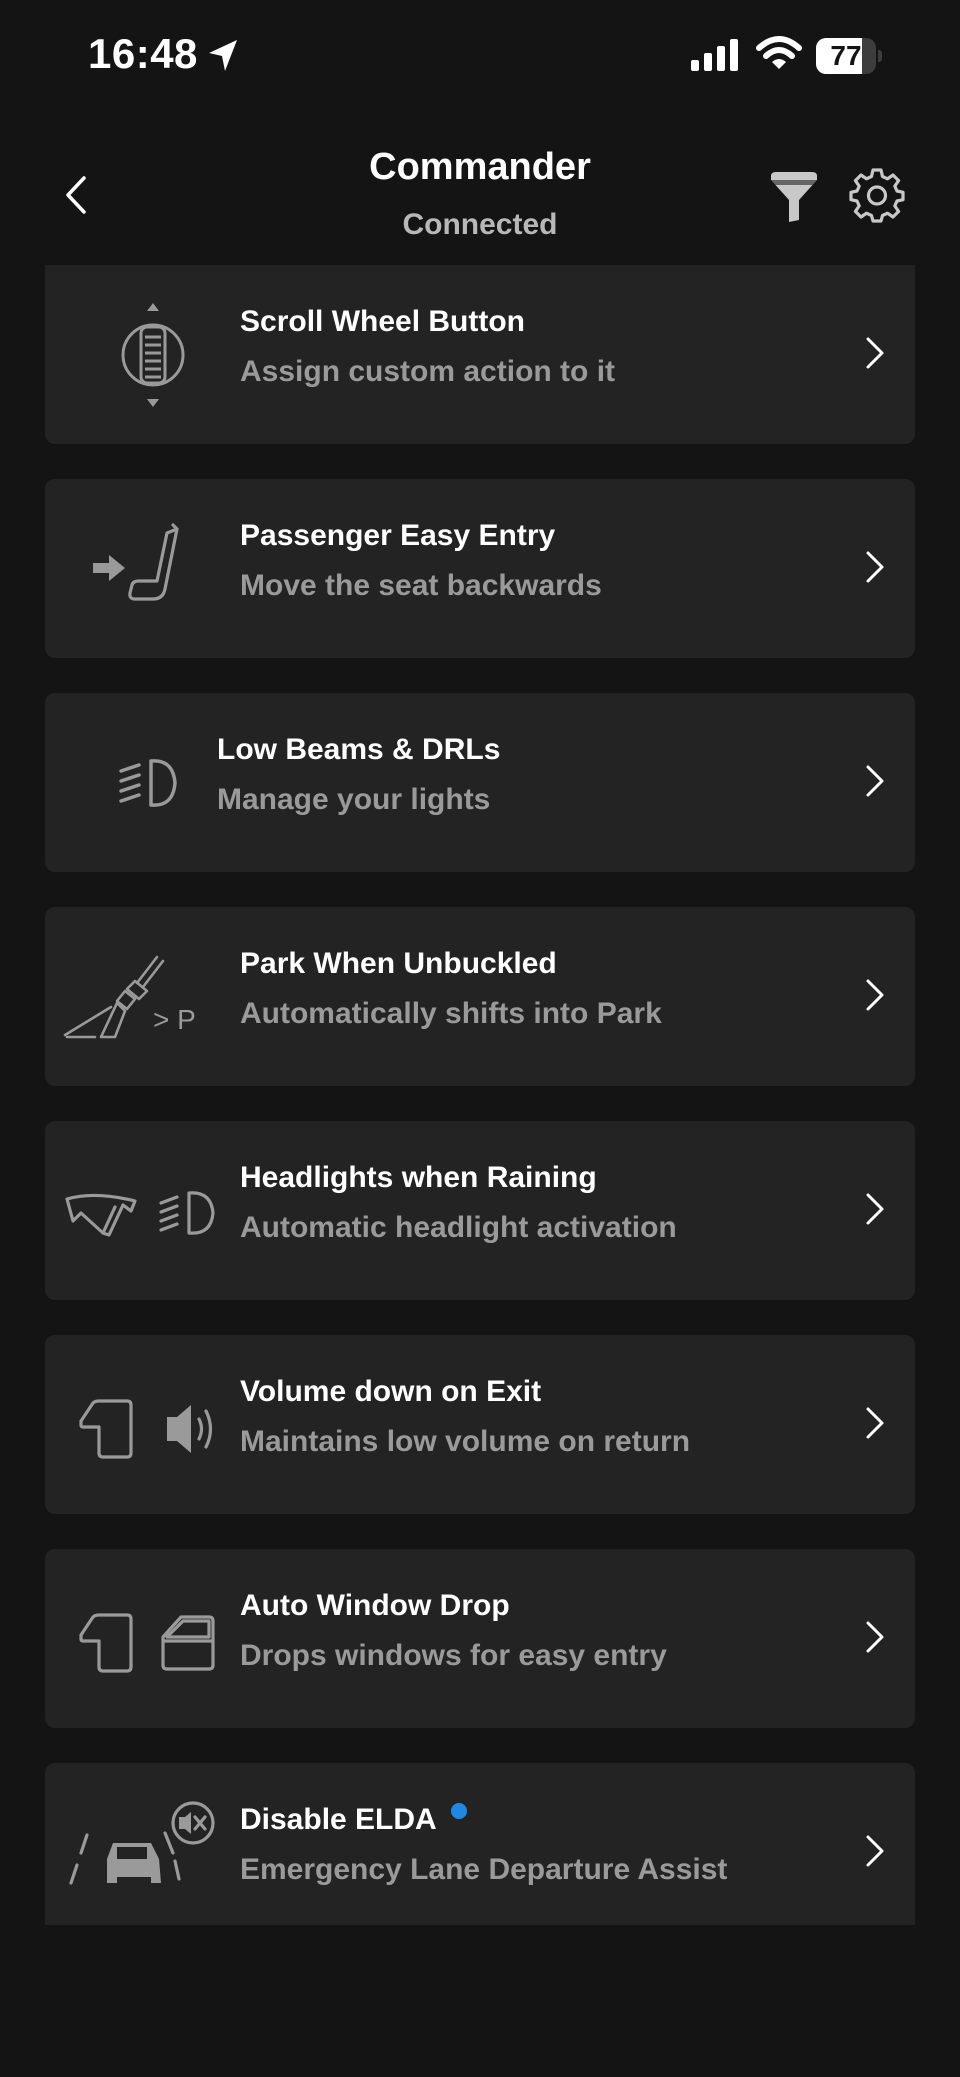 The width and height of the screenshot is (960, 2077). Describe the element at coordinates (880, 56) in the screenshot. I see `battery-nub` at that location.